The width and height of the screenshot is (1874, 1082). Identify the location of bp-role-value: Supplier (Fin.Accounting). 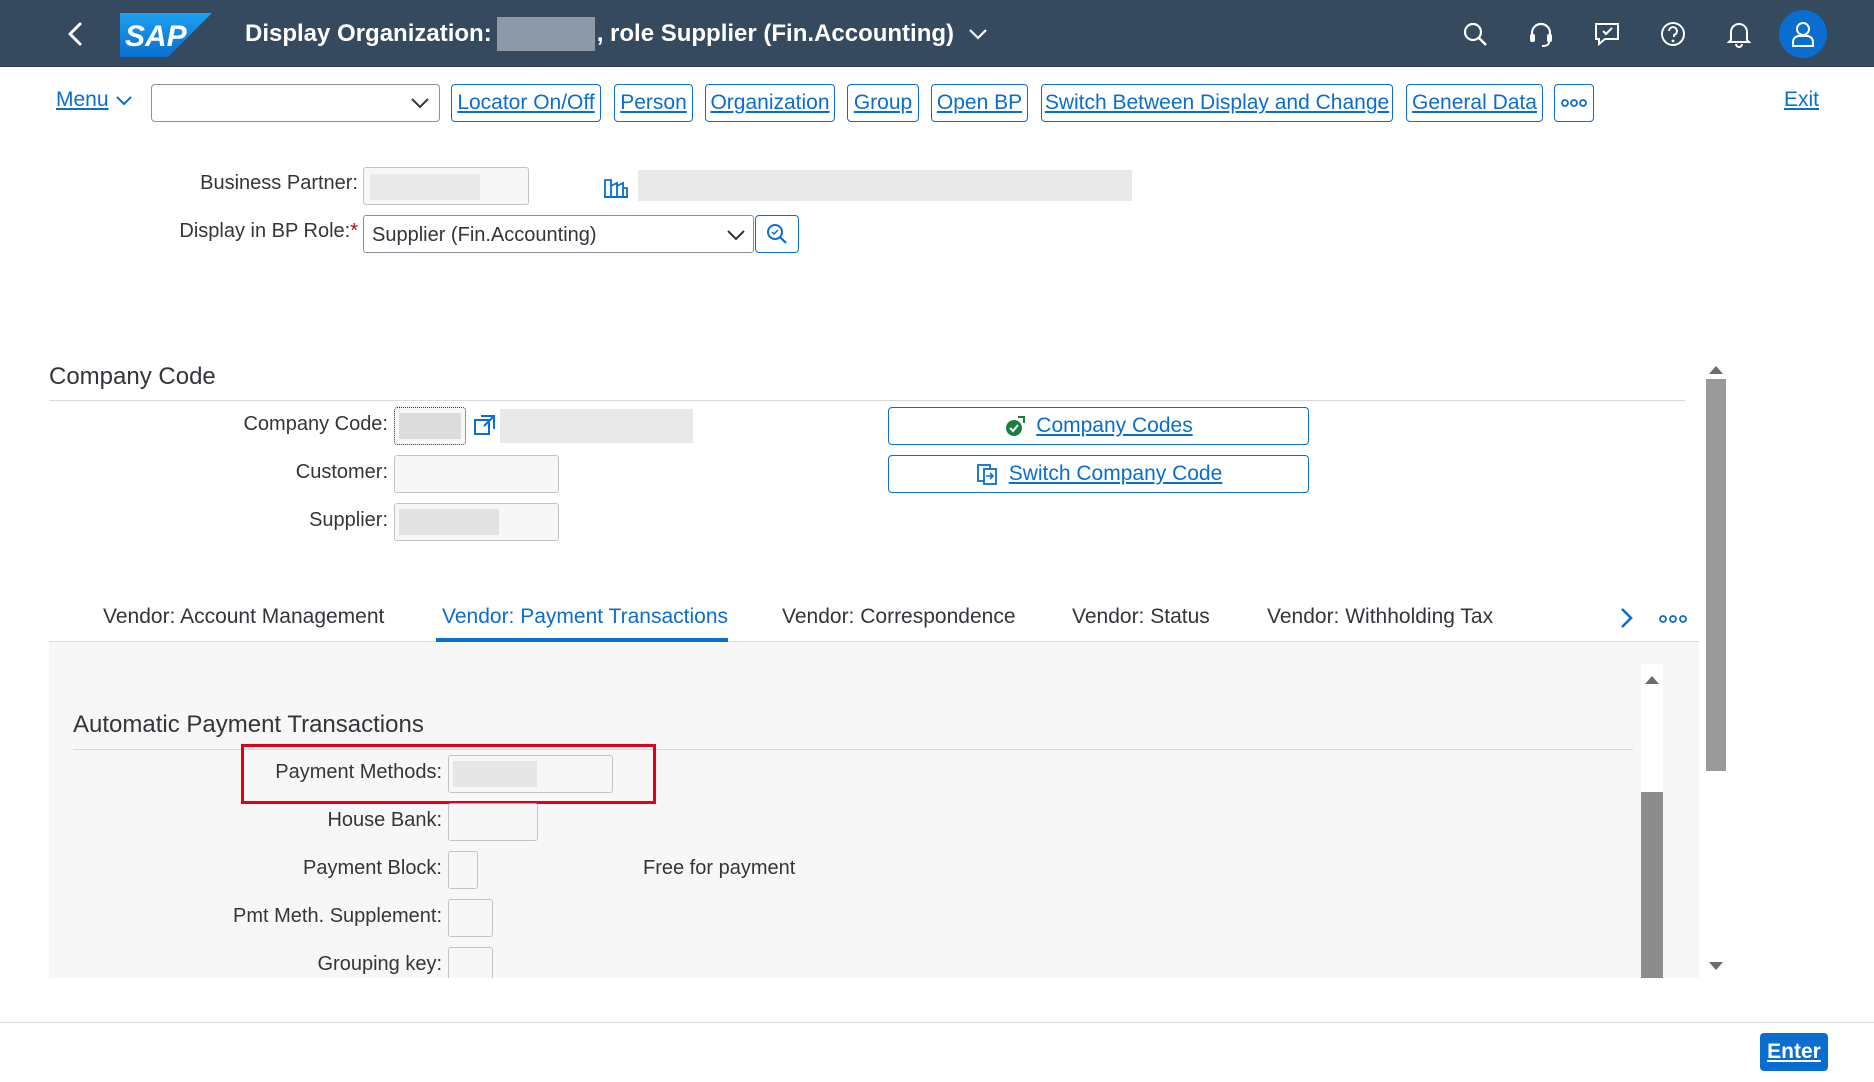
(484, 235).